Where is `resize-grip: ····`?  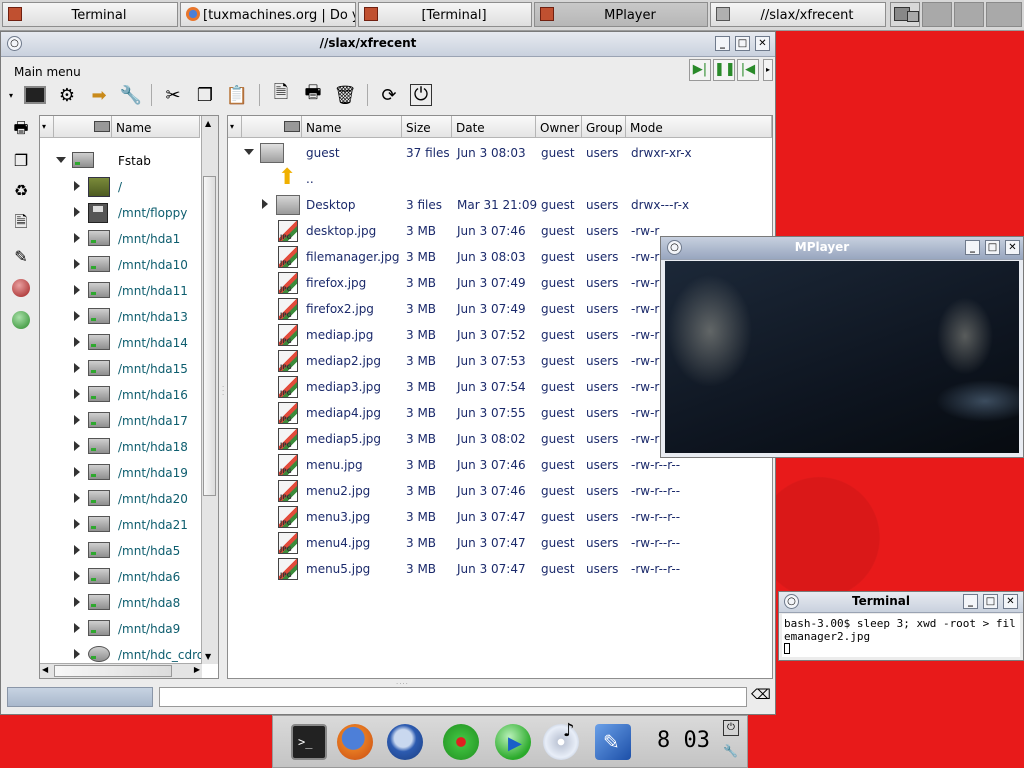 resize-grip: ···· is located at coordinates (403, 684).